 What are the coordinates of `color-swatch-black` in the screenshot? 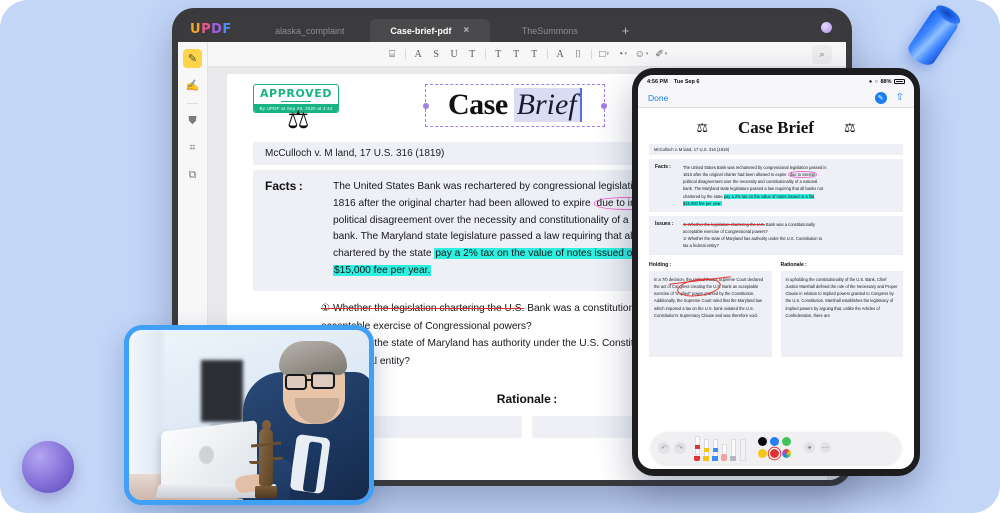 It's located at (762, 441).